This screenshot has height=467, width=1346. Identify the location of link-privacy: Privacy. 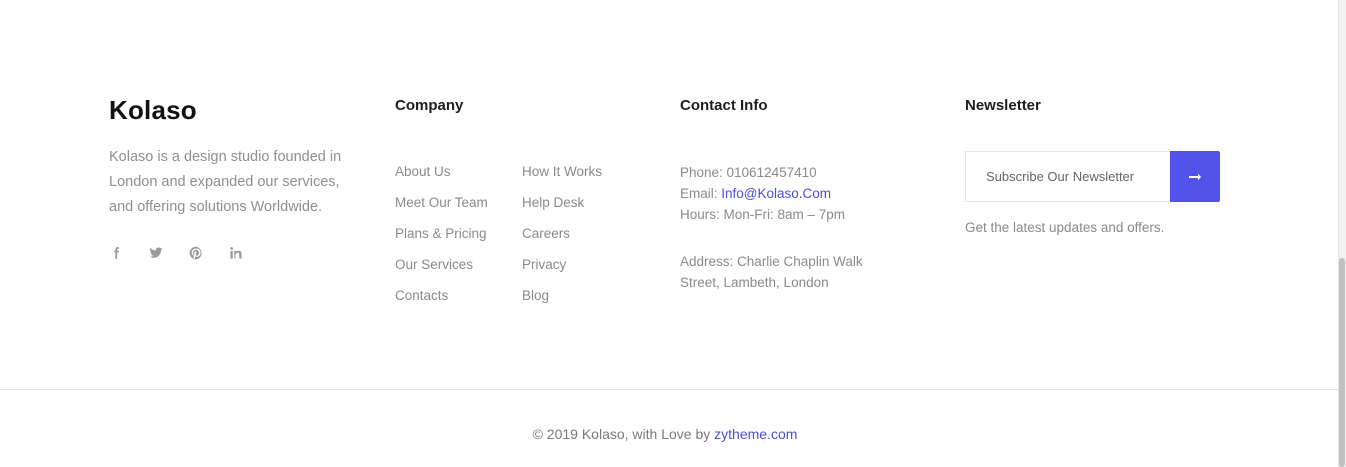
(585, 272).